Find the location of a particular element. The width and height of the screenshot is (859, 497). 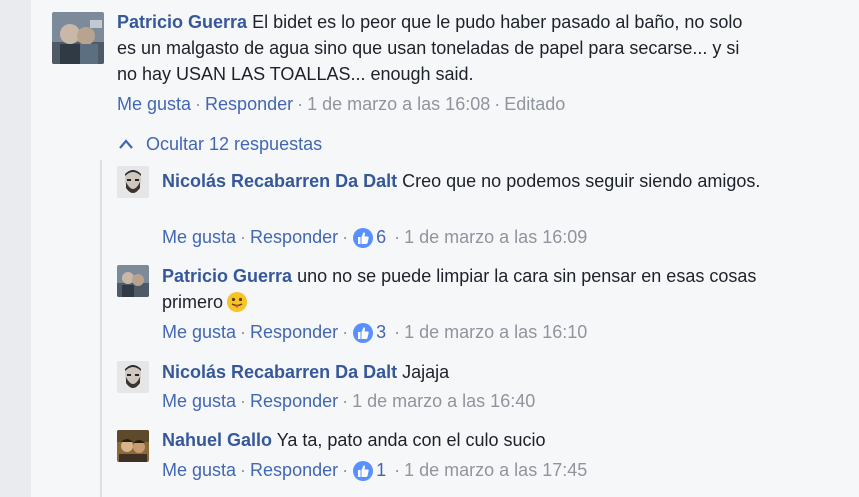

comment-timestamp: 1 de marzo a las 16:08 is located at coordinates (398, 104).